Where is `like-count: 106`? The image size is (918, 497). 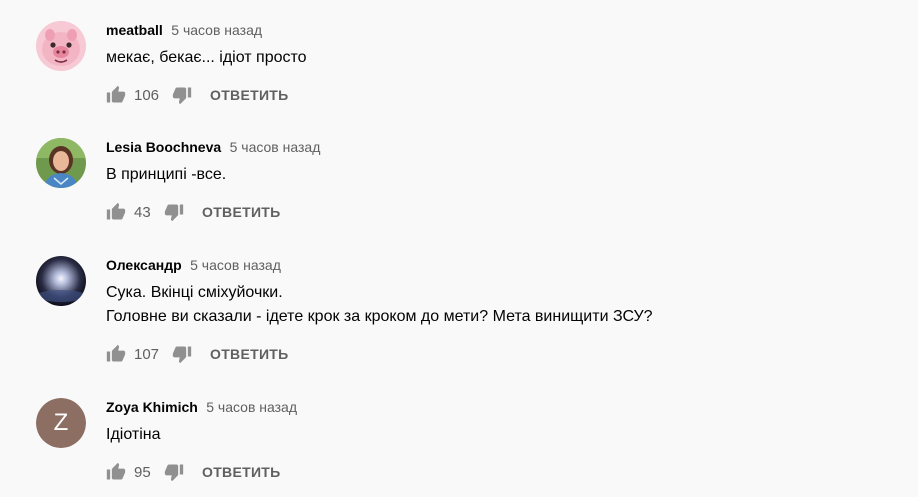 like-count: 106 is located at coordinates (147, 95).